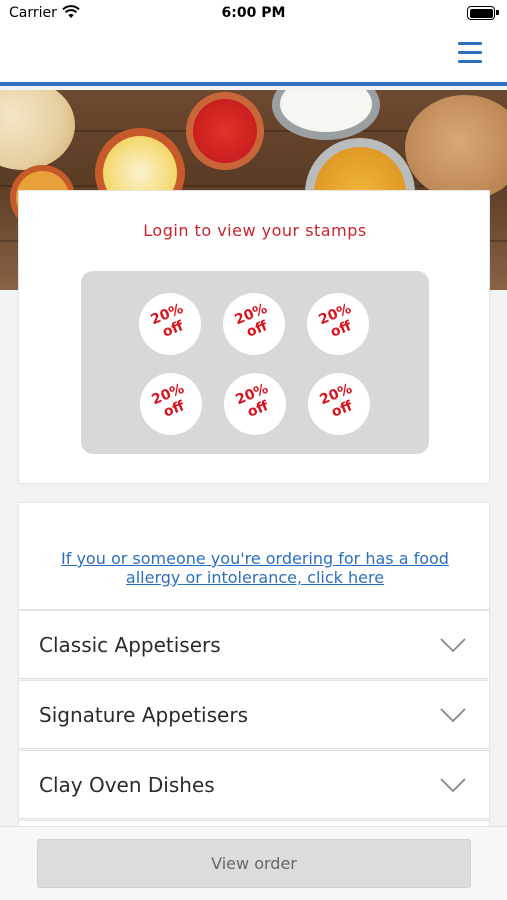  I want to click on category-label: Classic Appetisers, so click(130, 645).